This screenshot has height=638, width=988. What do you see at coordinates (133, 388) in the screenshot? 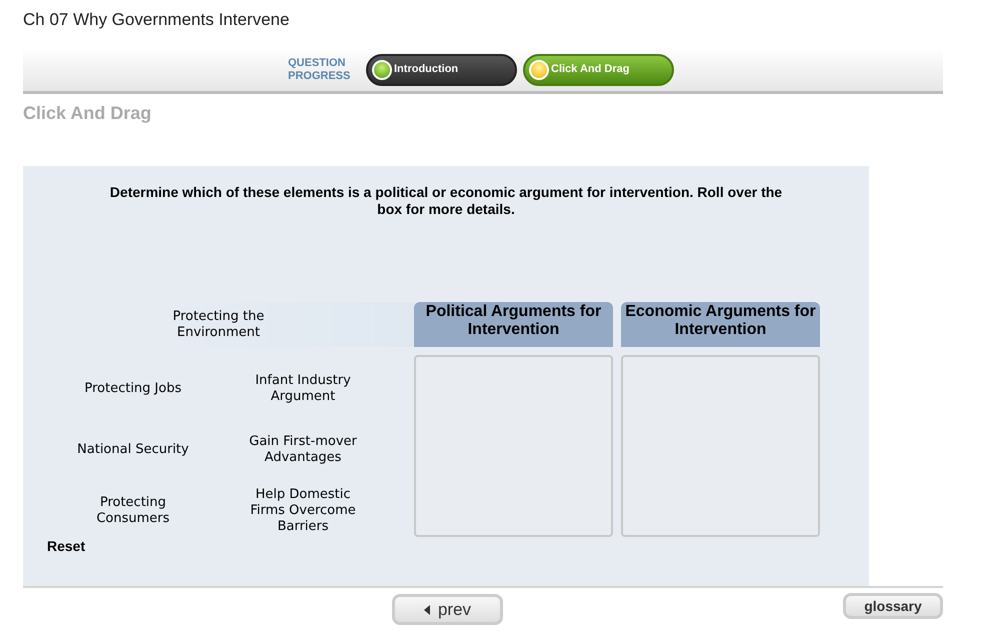
I see `draggable-item: Protecting Jobs` at bounding box center [133, 388].